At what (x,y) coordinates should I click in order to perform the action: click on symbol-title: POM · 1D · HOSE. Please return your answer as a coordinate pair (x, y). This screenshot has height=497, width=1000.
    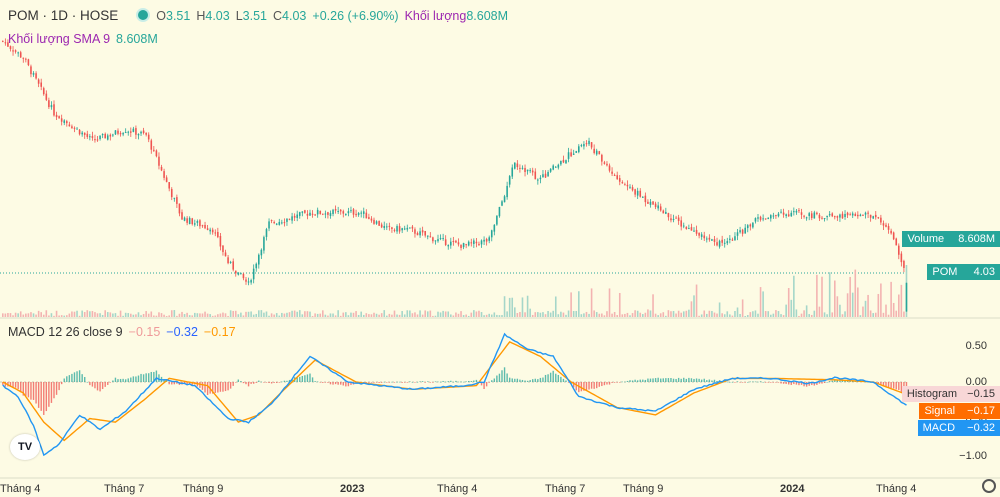
    Looking at the image, I should click on (63, 15).